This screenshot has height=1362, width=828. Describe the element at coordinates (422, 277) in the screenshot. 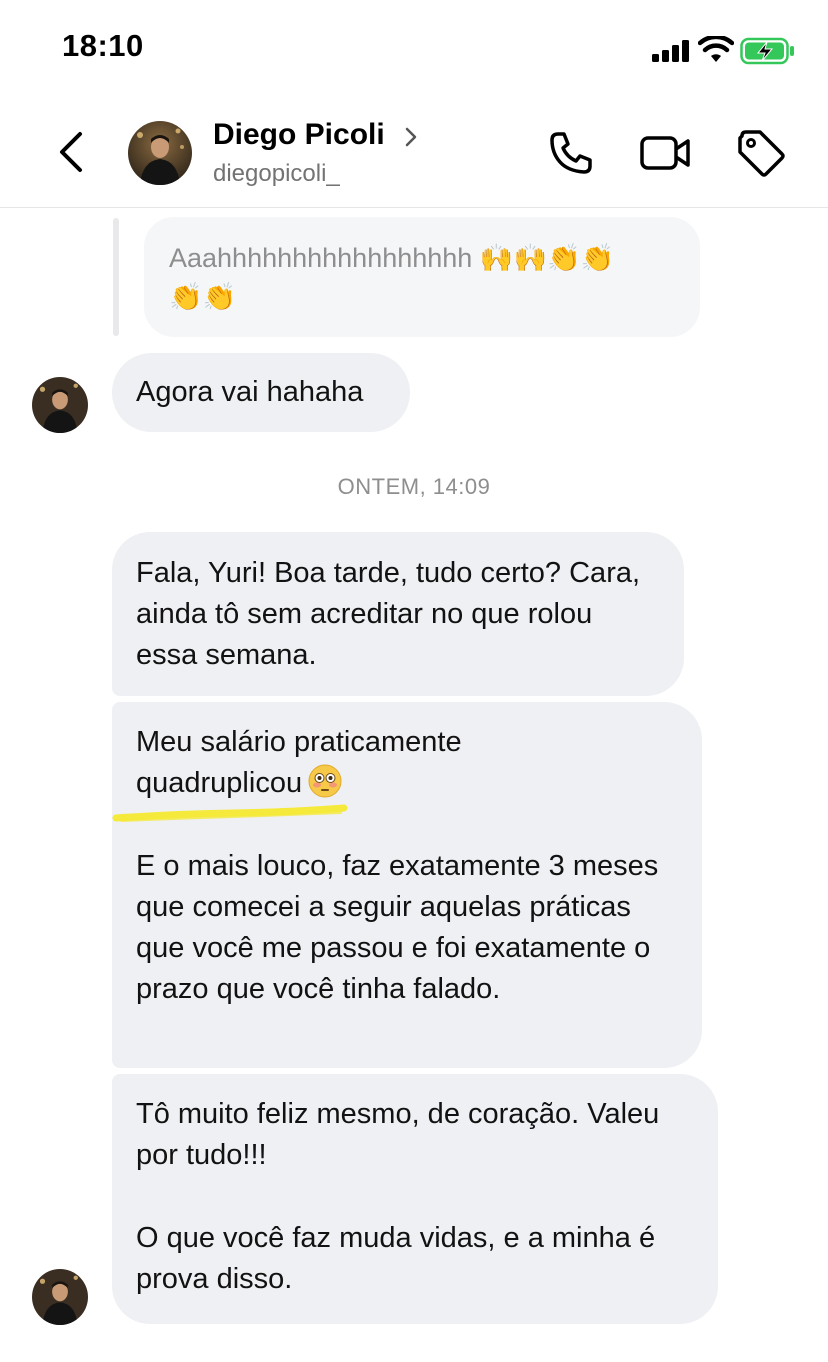

I see `quoted-message: Aaahhhhhhhhhhhhhhhhh 🙌🙌👏👏 👏👏` at that location.